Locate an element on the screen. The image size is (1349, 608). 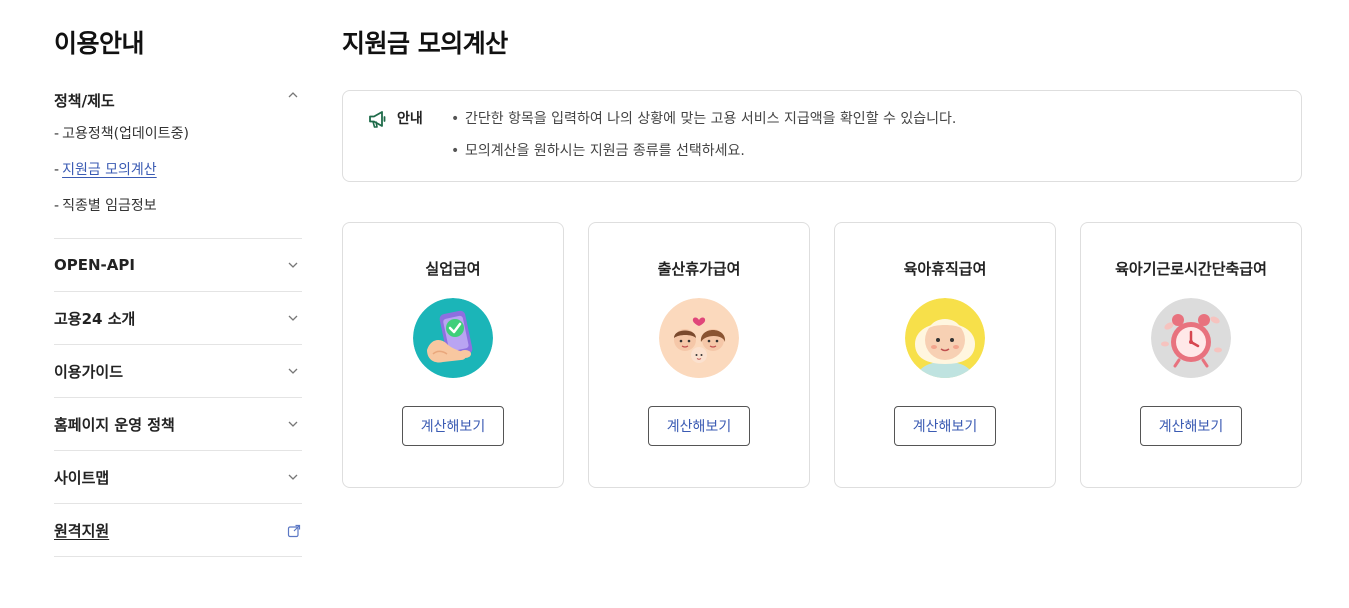
menu-head-about: 고용24 소개 is located at coordinates (178, 318).